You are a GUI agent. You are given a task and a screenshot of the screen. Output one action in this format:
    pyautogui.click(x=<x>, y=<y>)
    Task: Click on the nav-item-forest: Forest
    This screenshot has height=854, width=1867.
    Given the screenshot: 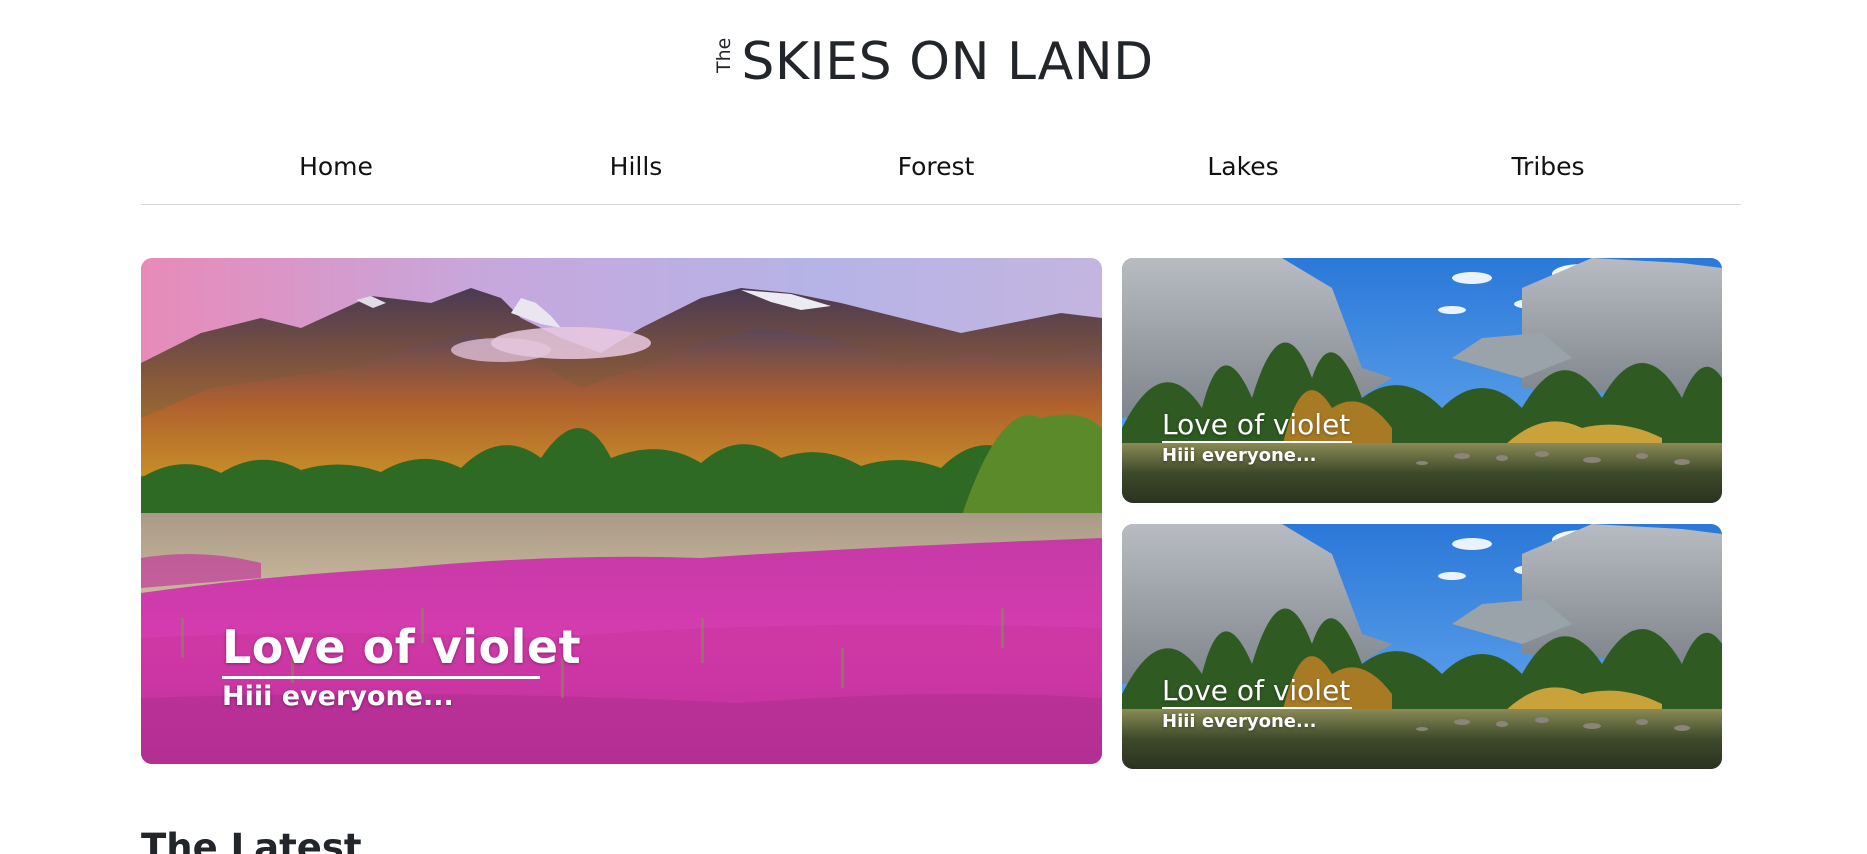 What is the action you would take?
    pyautogui.click(x=936, y=166)
    